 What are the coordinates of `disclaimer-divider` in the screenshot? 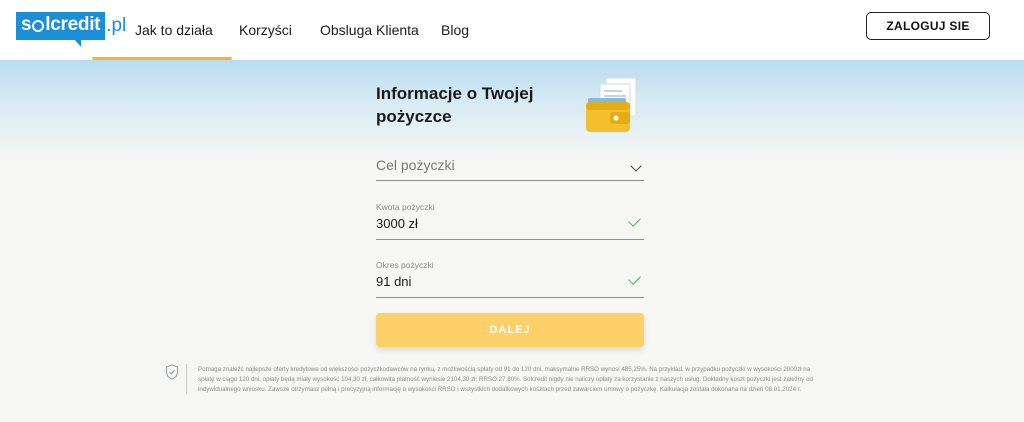 It's located at (186, 379).